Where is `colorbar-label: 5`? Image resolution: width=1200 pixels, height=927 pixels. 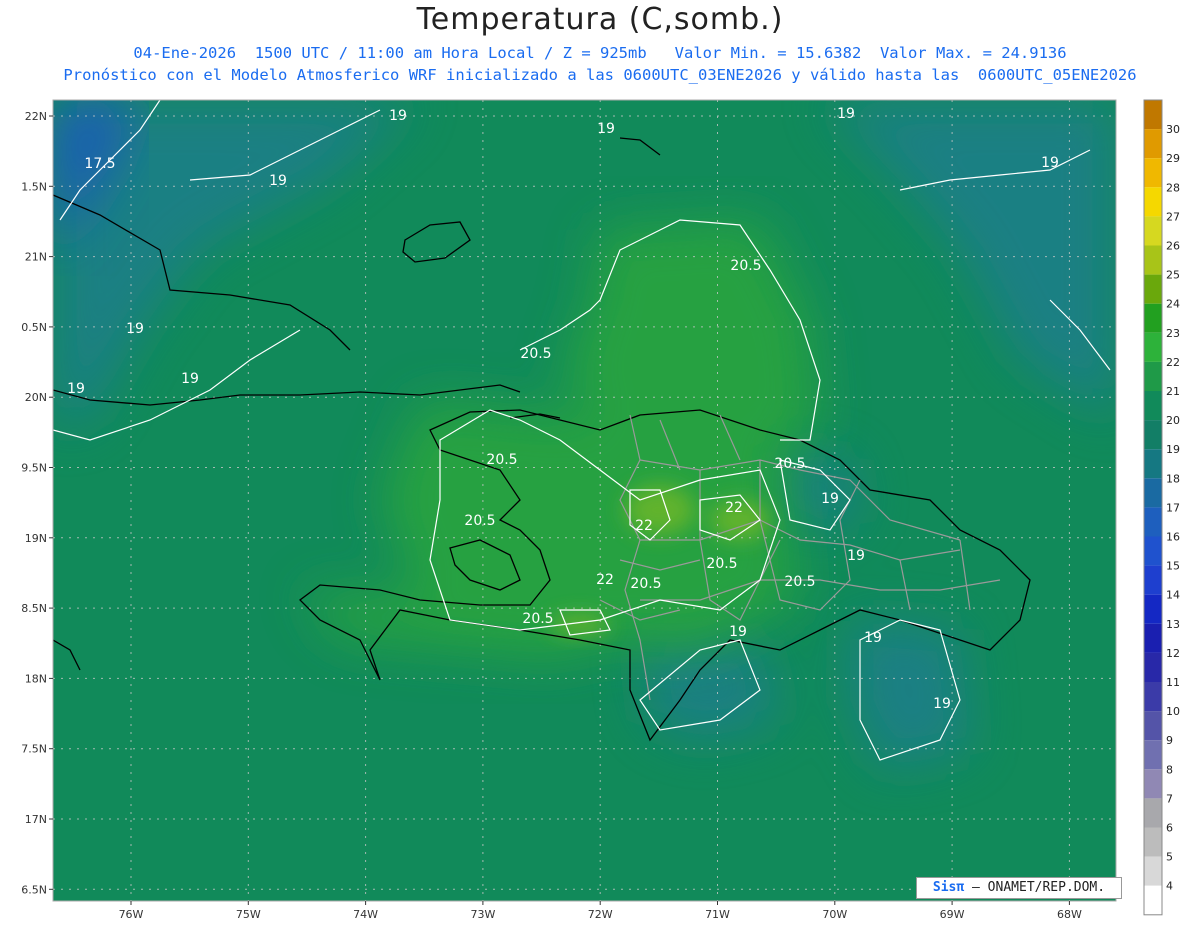 colorbar-label: 5 is located at coordinates (1169, 857).